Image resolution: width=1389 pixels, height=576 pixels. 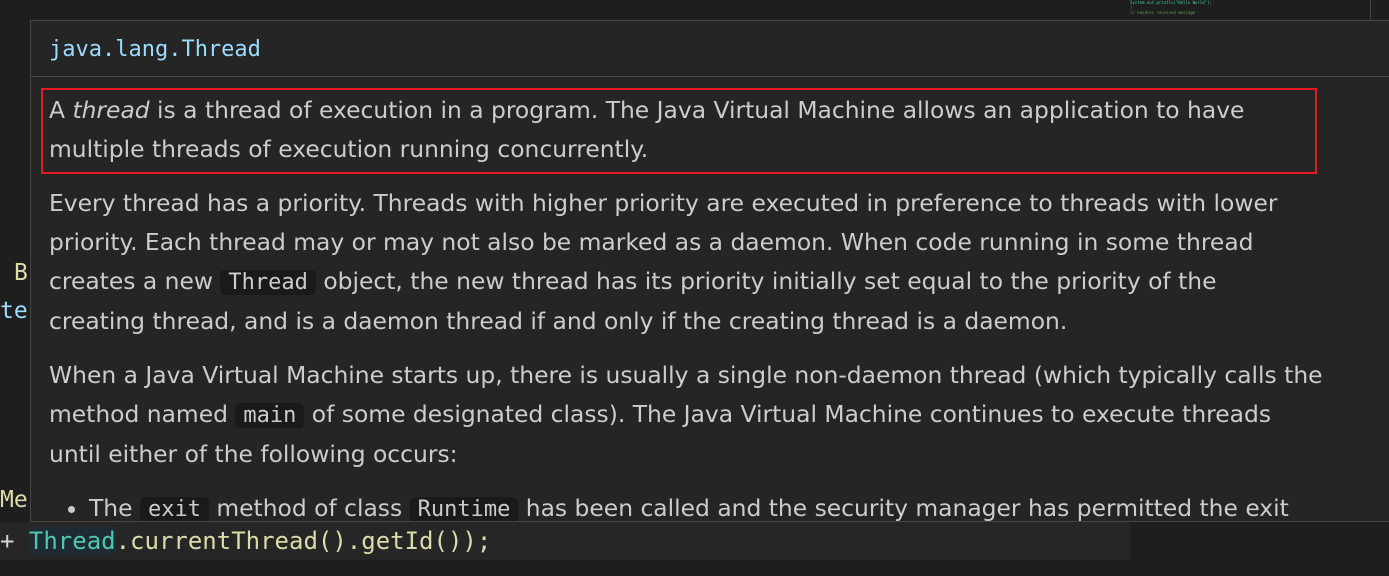 I want to click on text: The, so click(x=114, y=508).